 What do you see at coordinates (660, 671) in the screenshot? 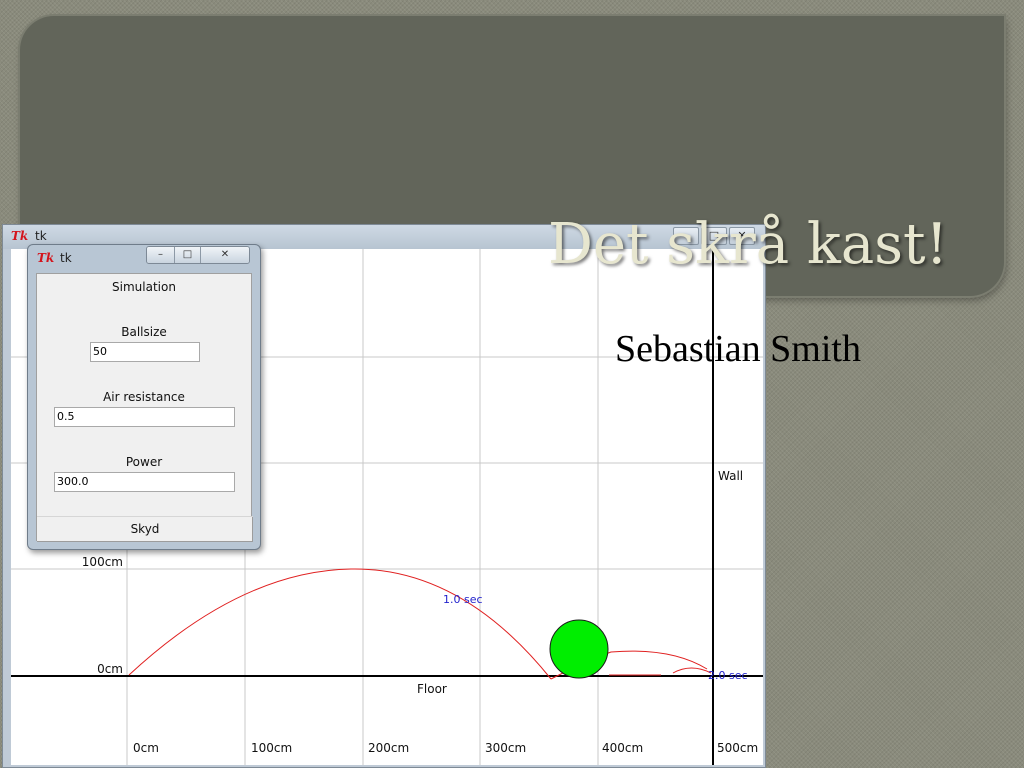
I see `trajectory-tail` at bounding box center [660, 671].